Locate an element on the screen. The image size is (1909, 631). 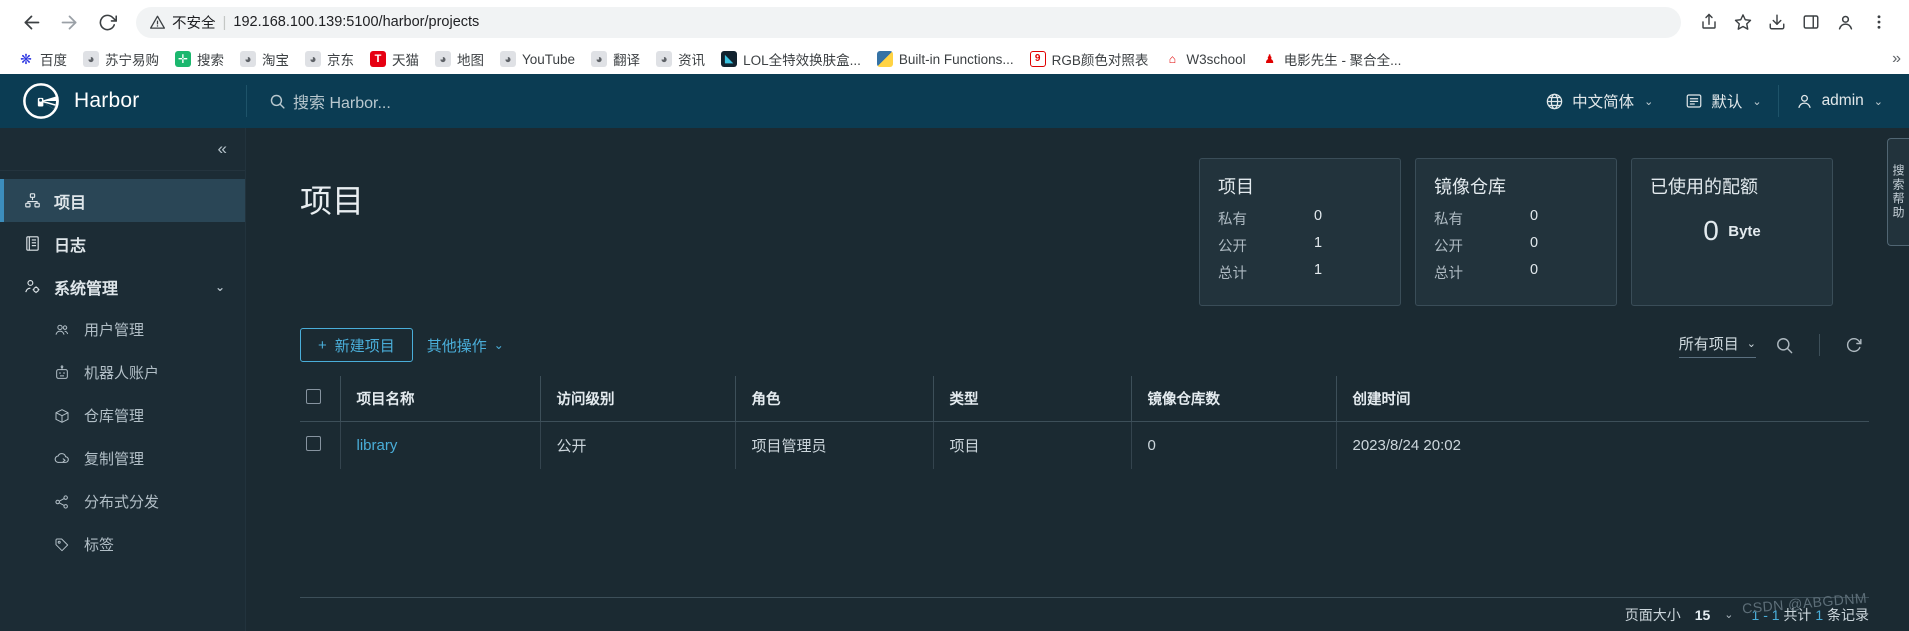
sidebar-item-logs: 日志 is located at coordinates (122, 243).